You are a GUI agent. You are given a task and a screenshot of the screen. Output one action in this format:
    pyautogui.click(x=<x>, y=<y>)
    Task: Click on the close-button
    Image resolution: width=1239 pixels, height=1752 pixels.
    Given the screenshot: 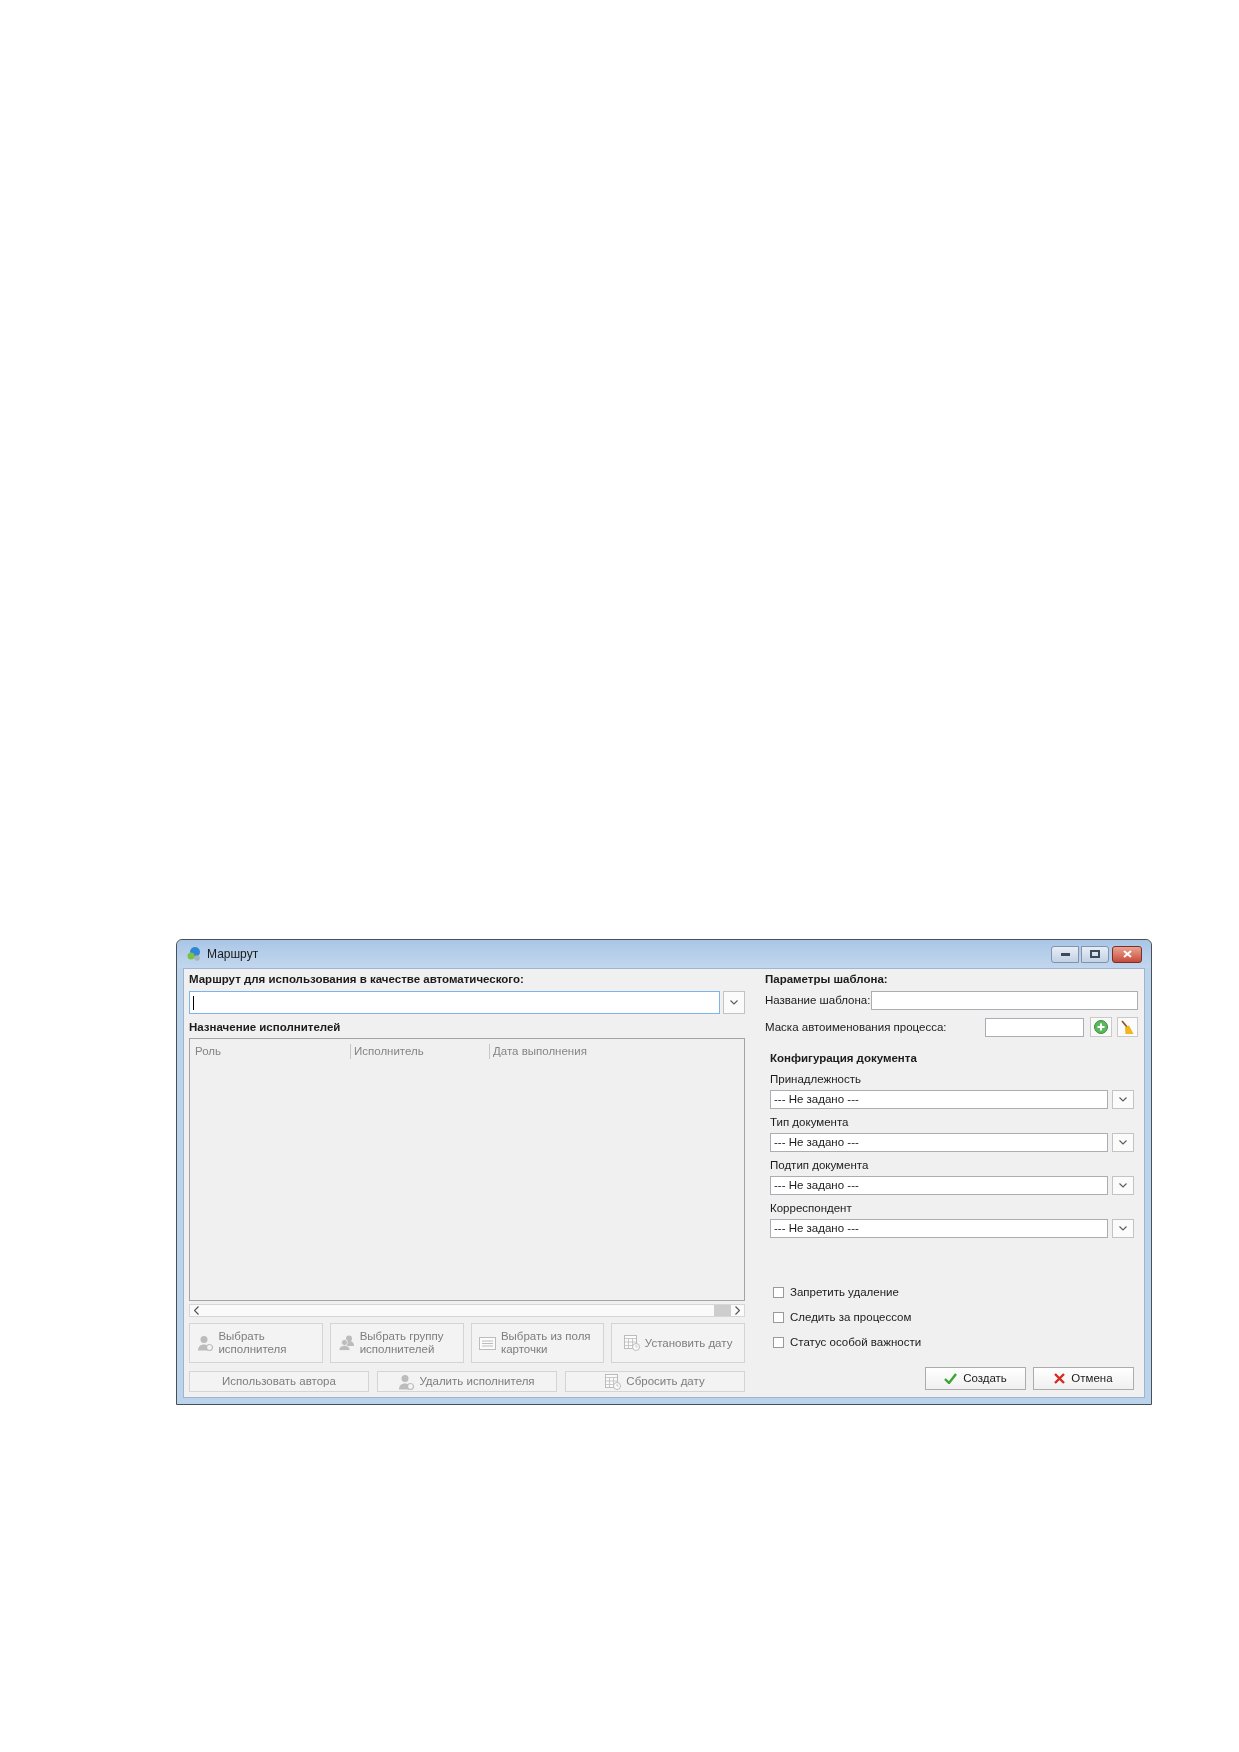 What is the action you would take?
    pyautogui.click(x=1127, y=954)
    